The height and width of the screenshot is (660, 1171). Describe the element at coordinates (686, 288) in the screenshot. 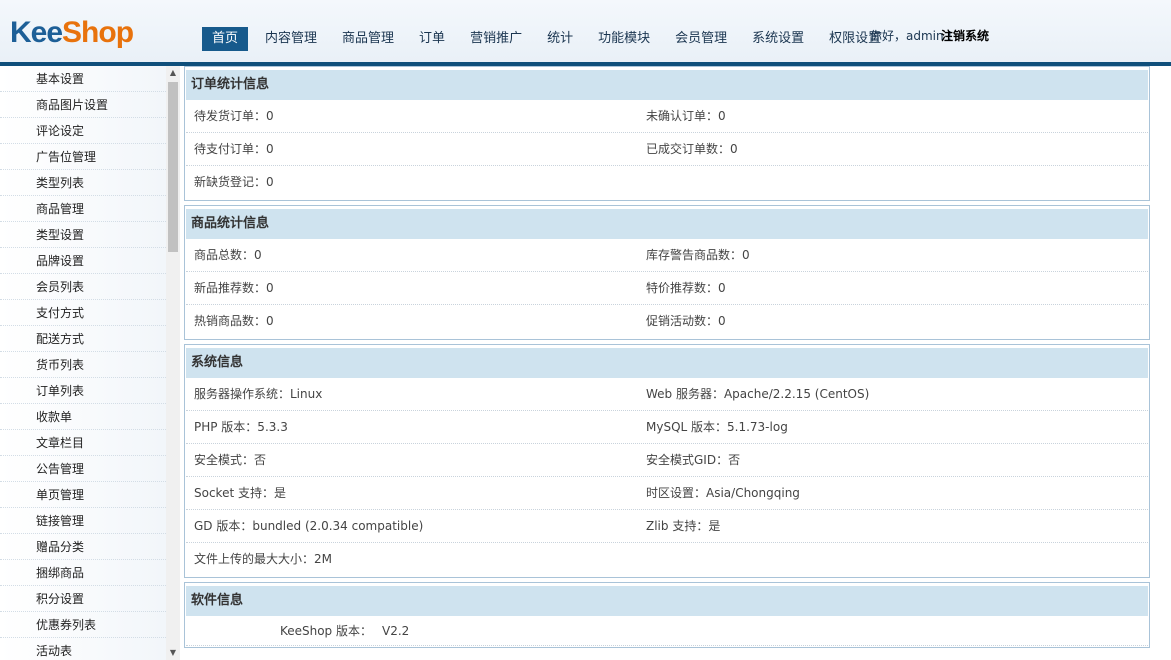

I see `stat-special-recommend: 特价推荐数：0` at that location.